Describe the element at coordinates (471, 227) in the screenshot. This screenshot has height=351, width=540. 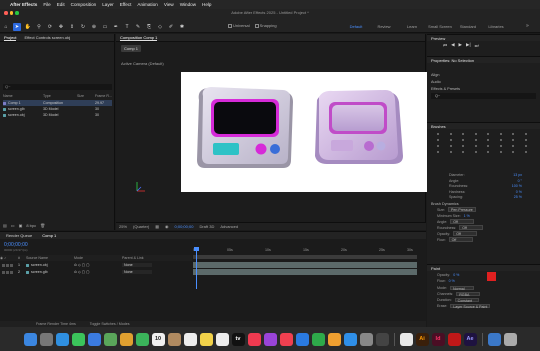
I see `dynamics-roundness-dropdown: Off` at that location.